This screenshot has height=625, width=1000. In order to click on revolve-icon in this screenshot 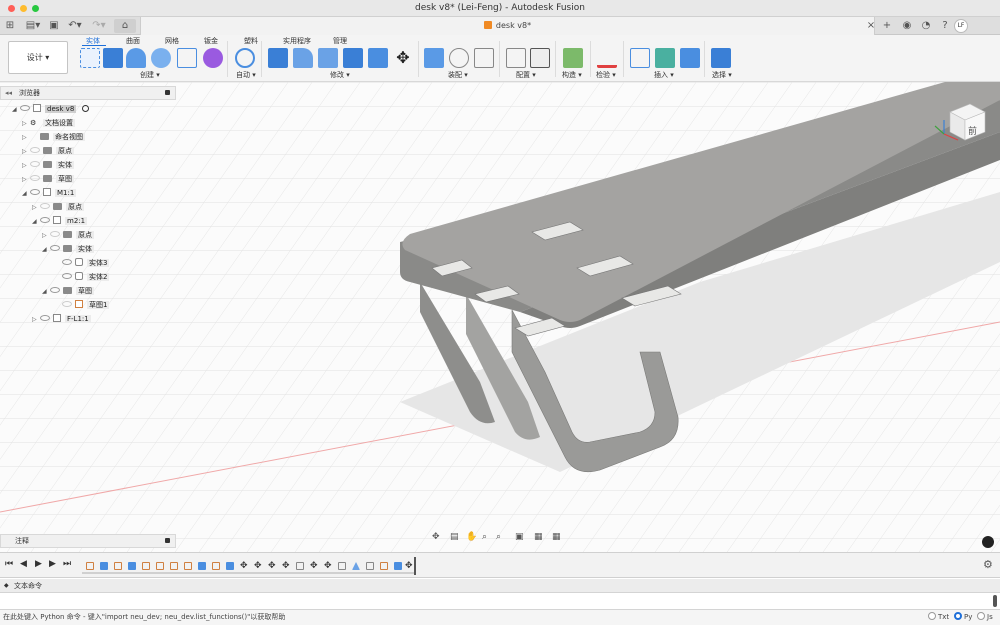, I will do `click(136, 58)`.